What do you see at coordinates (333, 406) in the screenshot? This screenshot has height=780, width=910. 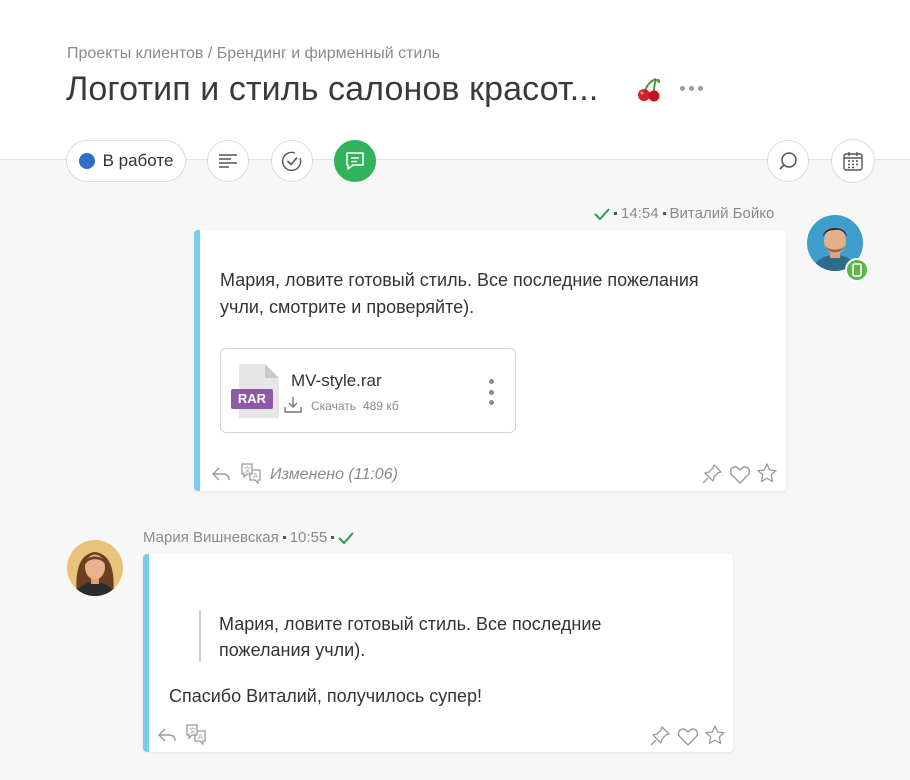 I see `download-link: Скачать` at bounding box center [333, 406].